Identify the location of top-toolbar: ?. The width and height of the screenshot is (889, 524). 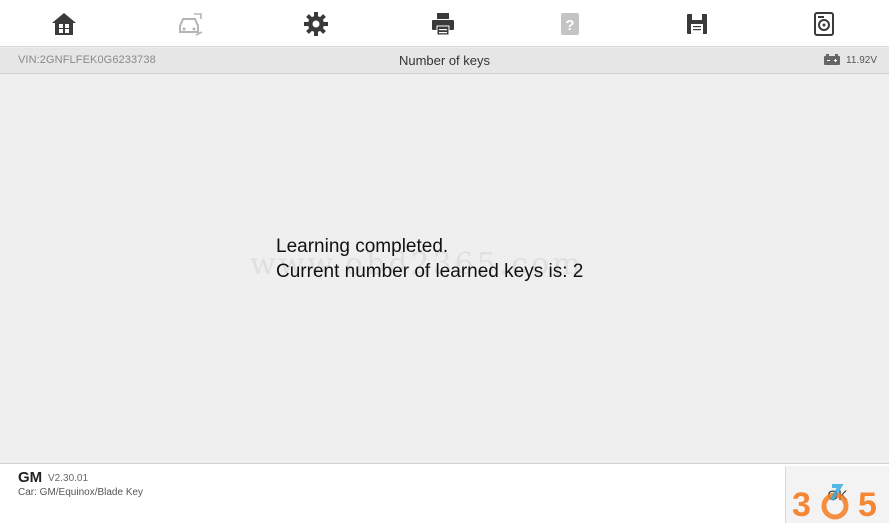
(444, 23).